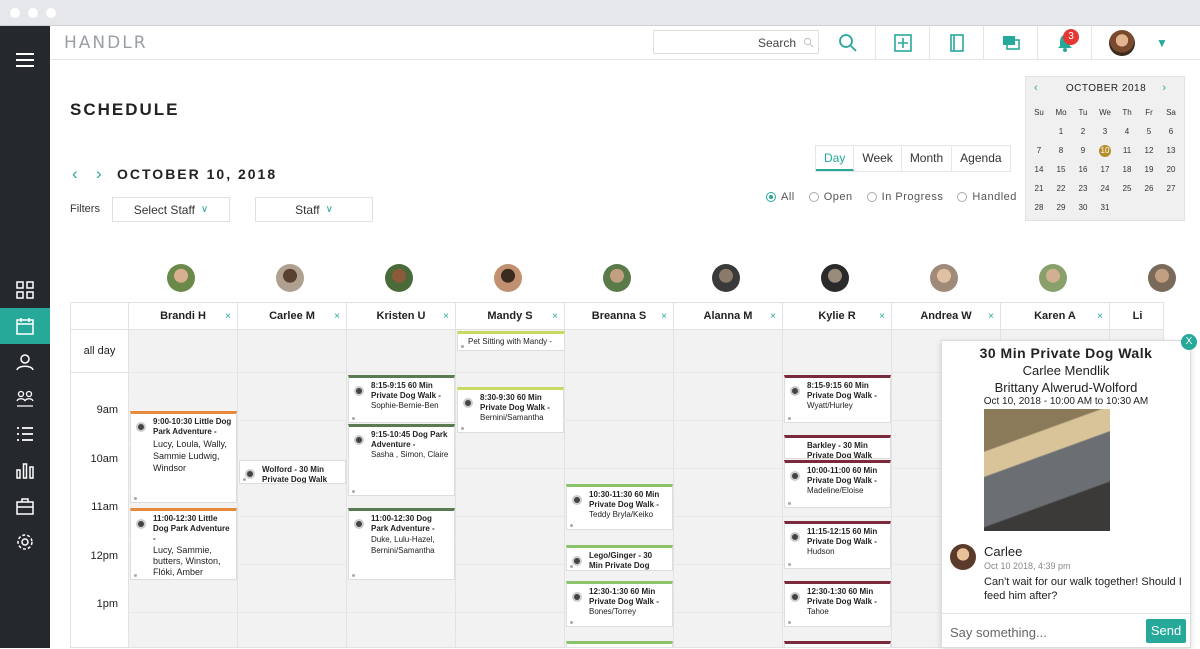 This screenshot has height=649, width=1200. Describe the element at coordinates (1171, 170) in the screenshot. I see `mini-cal-day: 20` at that location.